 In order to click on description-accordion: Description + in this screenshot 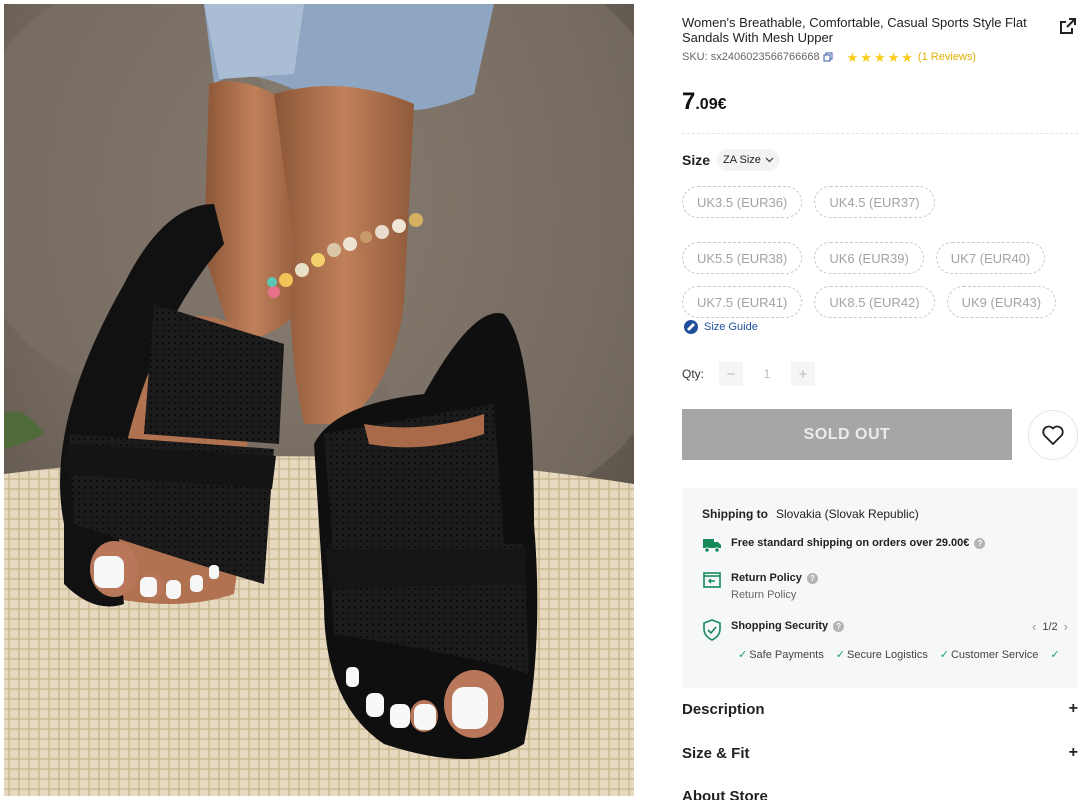, I will do `click(880, 709)`.